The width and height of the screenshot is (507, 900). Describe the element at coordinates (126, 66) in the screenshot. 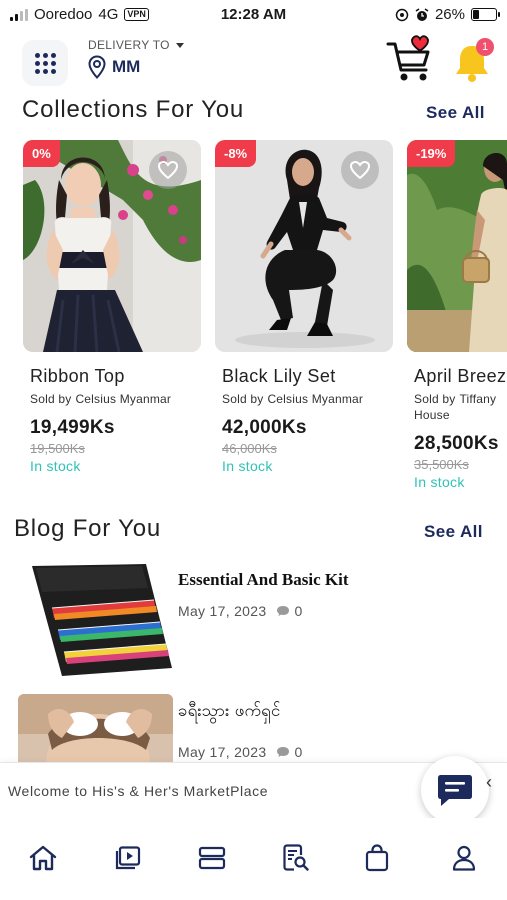

I see `delivery-location: MM` at that location.